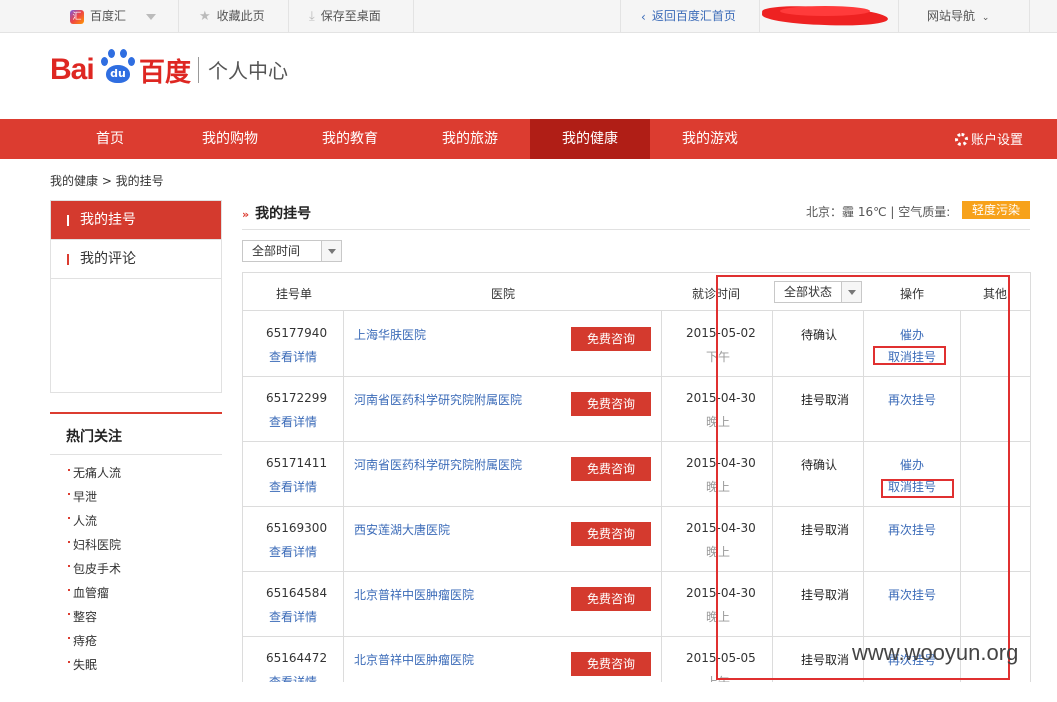  What do you see at coordinates (82, 640) in the screenshot?
I see `hot-topic-link: 痔疮` at bounding box center [82, 640].